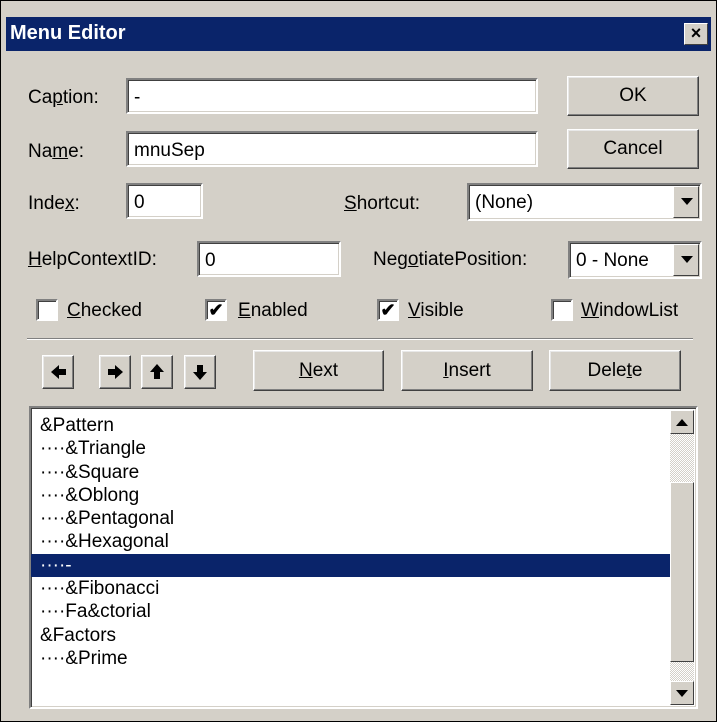  I want to click on scroll-down-button, so click(682, 693).